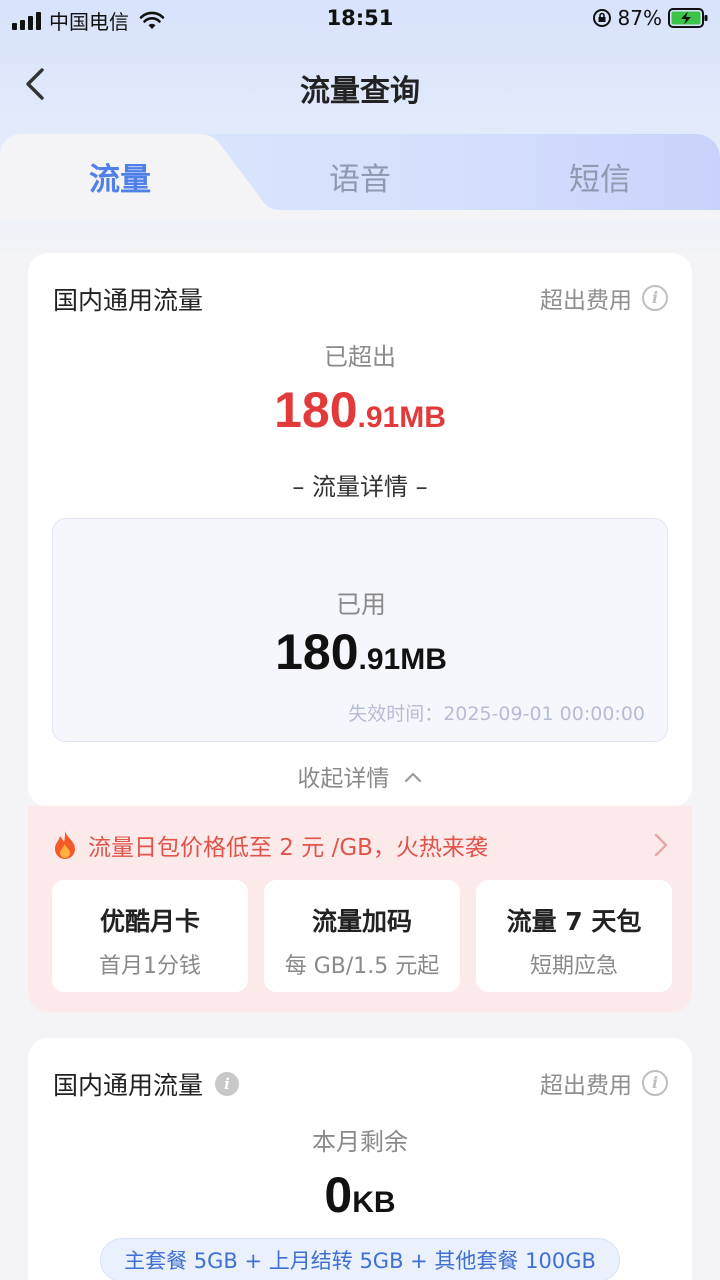  Describe the element at coordinates (120, 176) in the screenshot. I see `tab-data: 流量` at that location.